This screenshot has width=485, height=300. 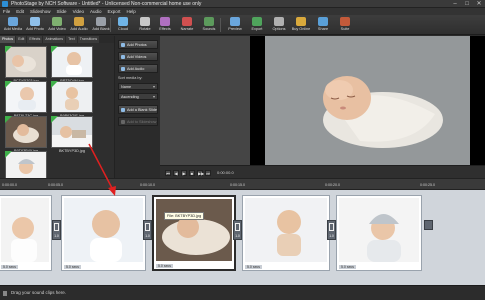 What do you see at coordinates (208, 173) in the screenshot?
I see `skip-end-button: ⏭` at bounding box center [208, 173].